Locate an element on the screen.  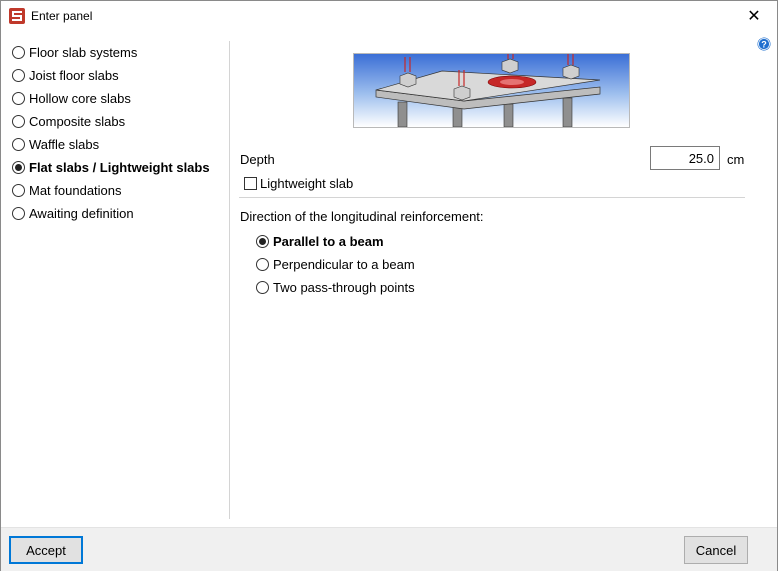
flat-slab-illustration is located at coordinates (491, 90).